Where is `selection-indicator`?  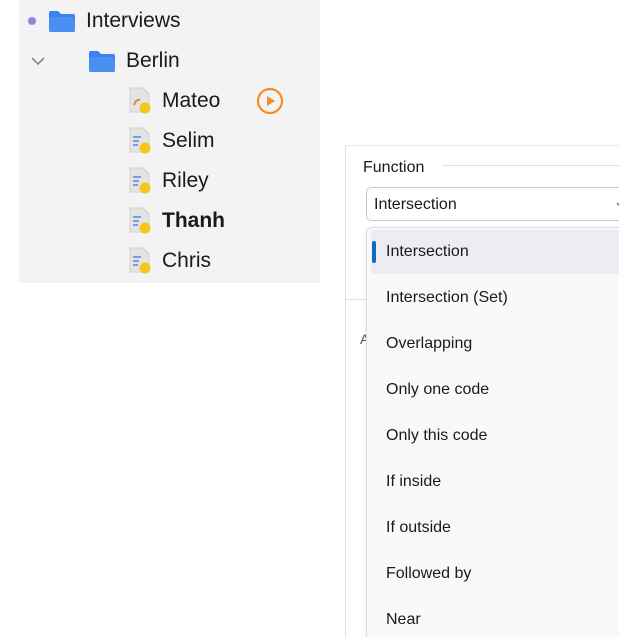 selection-indicator is located at coordinates (374, 252).